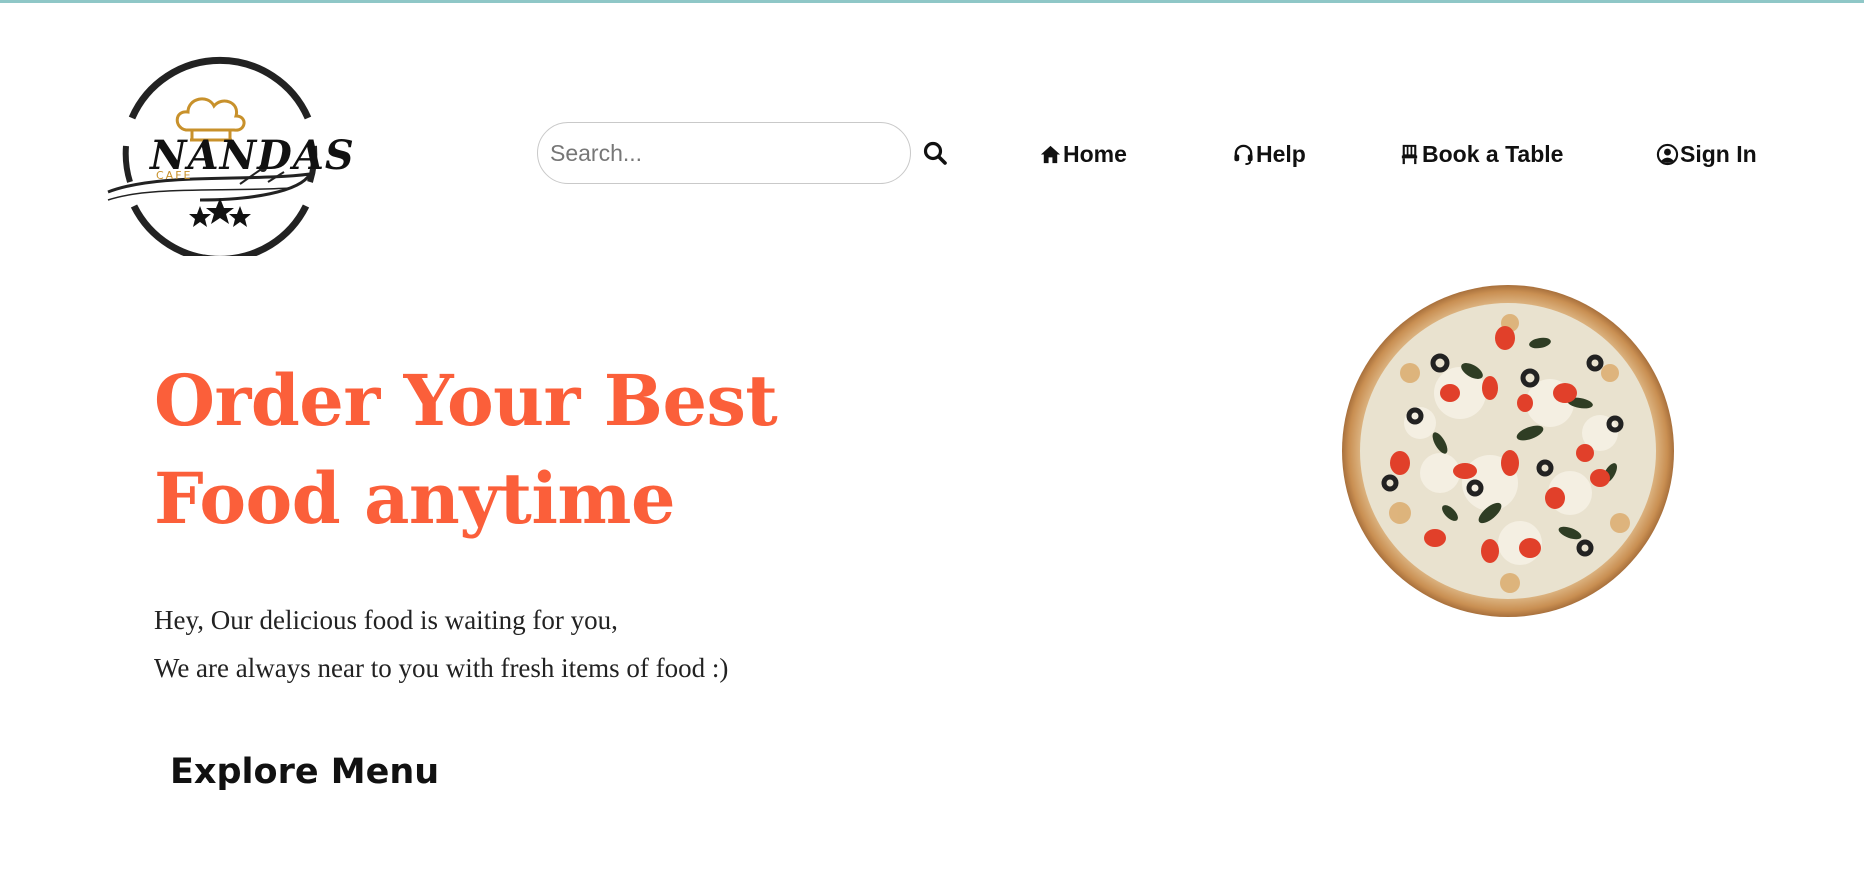  I want to click on nav-help-link: Help, so click(1269, 154).